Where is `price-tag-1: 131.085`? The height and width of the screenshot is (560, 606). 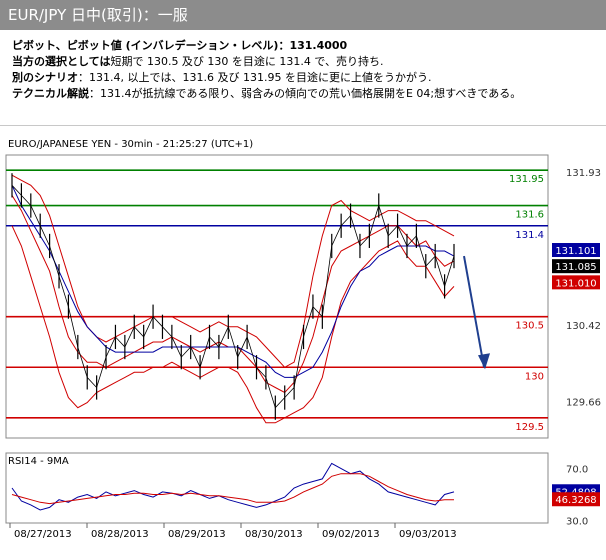
price-tag-1: 131.085 is located at coordinates (575, 267).